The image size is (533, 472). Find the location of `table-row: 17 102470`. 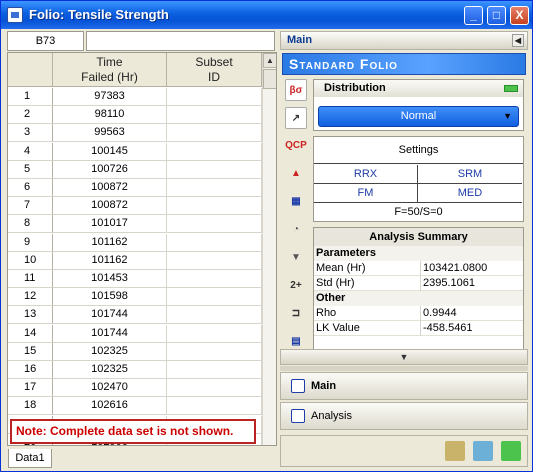

table-row: 17 102470 is located at coordinates (135, 388).